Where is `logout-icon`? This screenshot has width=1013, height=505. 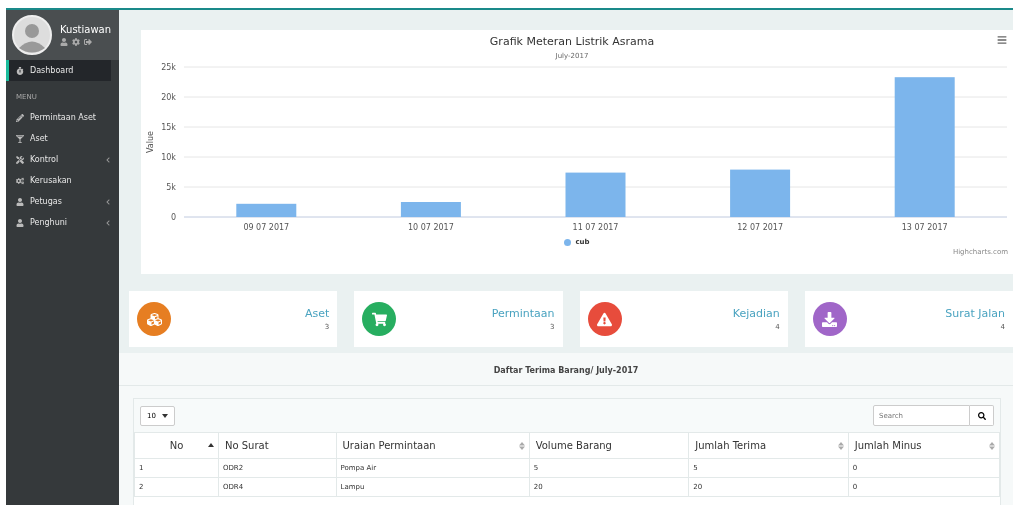 logout-icon is located at coordinates (88, 42).